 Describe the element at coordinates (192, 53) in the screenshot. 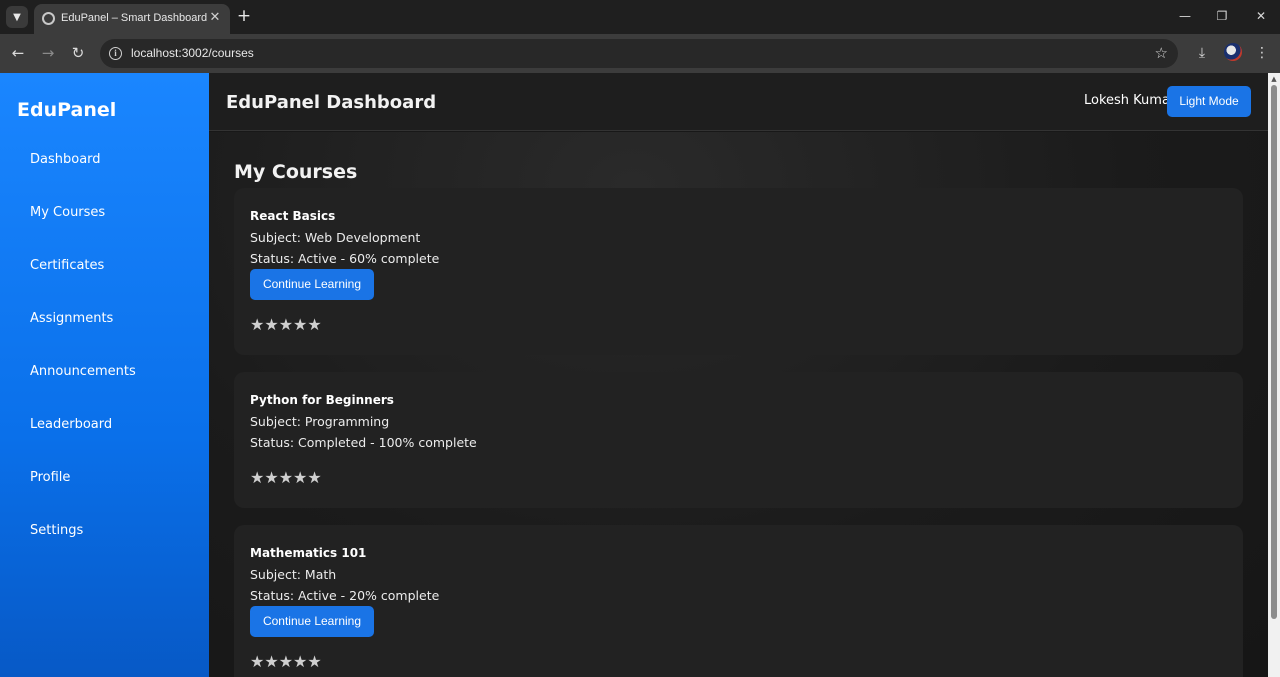

I see `url-text: localhost:3002/courses` at that location.